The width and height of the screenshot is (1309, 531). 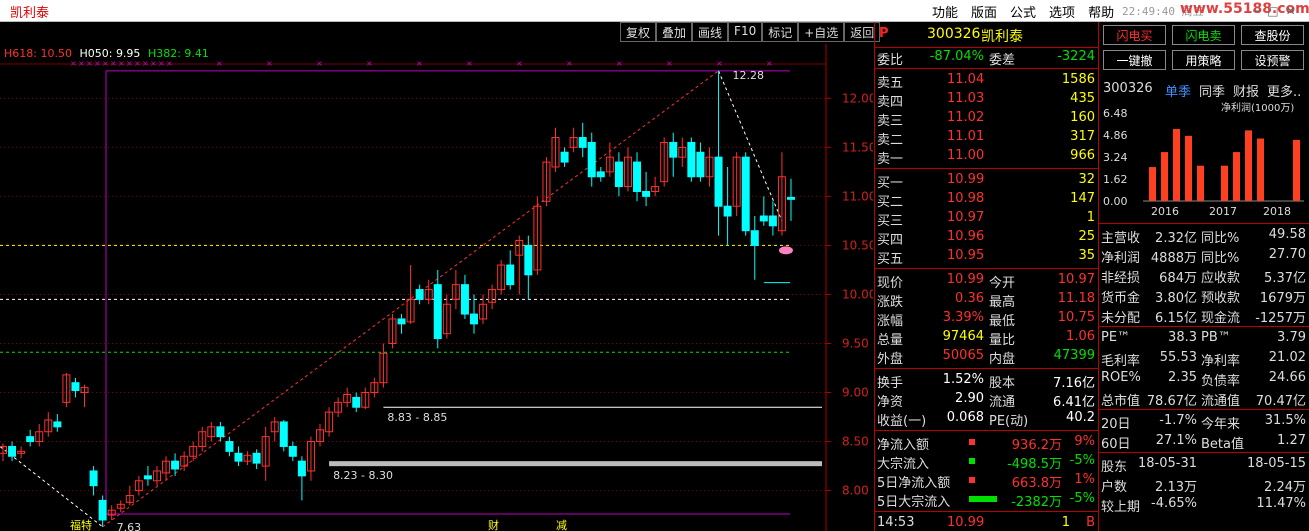 What do you see at coordinates (1291, 337) in the screenshot?
I see `info-value: 3.79` at bounding box center [1291, 337].